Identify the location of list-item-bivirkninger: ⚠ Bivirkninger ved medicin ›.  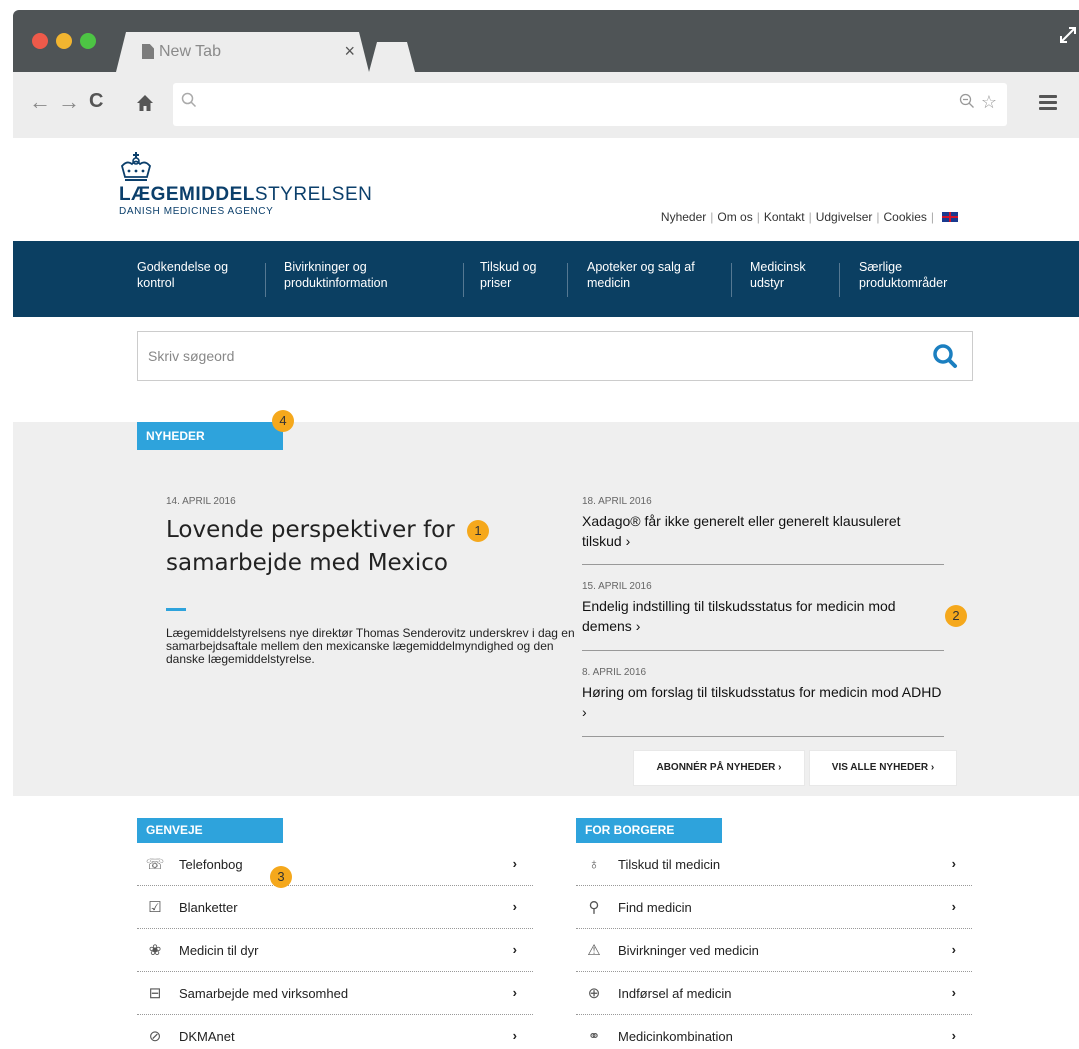
(774, 950).